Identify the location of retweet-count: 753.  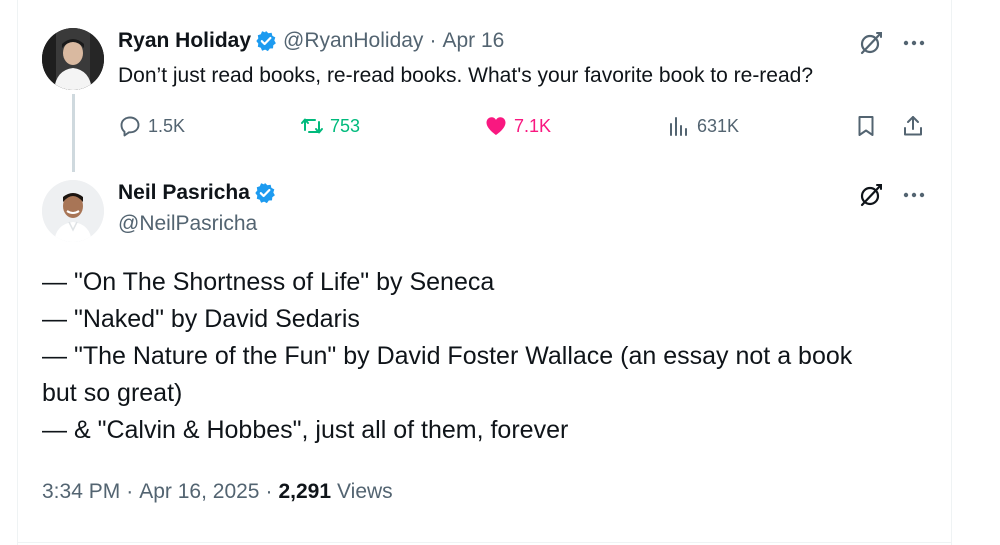
(345, 125).